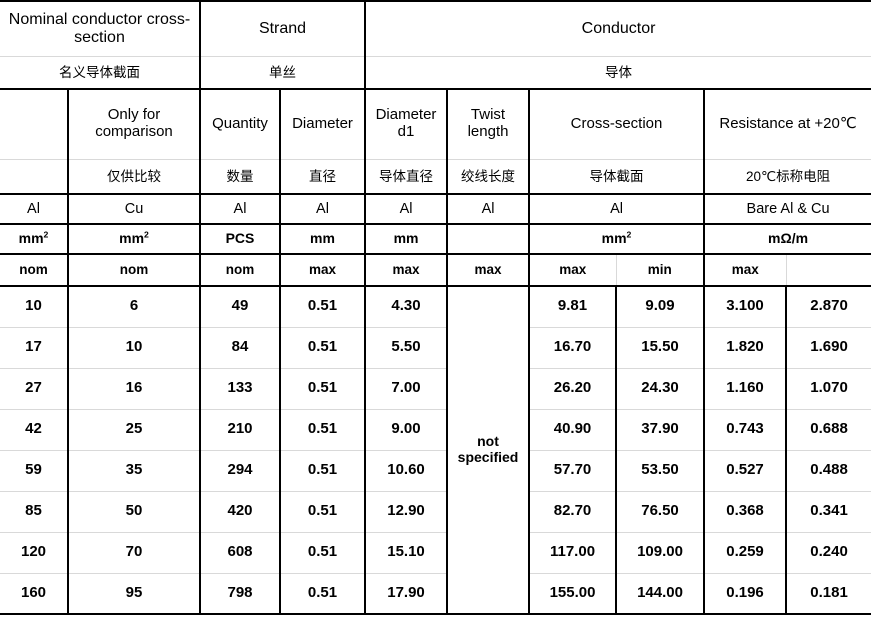 The image size is (871, 630). I want to click on qualifier-strand-diameter: max, so click(322, 270).